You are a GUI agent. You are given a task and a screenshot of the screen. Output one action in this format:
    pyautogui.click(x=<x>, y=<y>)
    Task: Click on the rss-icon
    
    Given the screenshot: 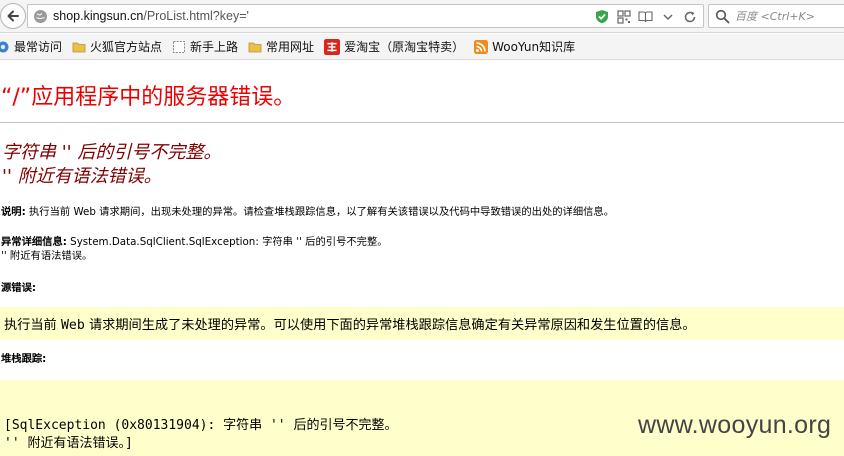 What is the action you would take?
    pyautogui.click(x=481, y=46)
    